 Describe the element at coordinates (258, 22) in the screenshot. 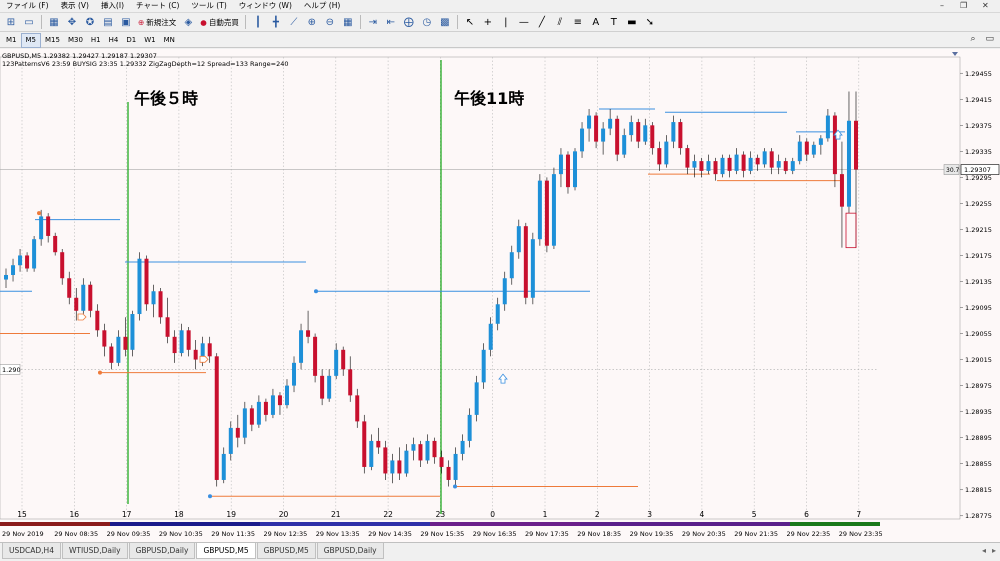

I see `bar-chart-icon: ┃` at that location.